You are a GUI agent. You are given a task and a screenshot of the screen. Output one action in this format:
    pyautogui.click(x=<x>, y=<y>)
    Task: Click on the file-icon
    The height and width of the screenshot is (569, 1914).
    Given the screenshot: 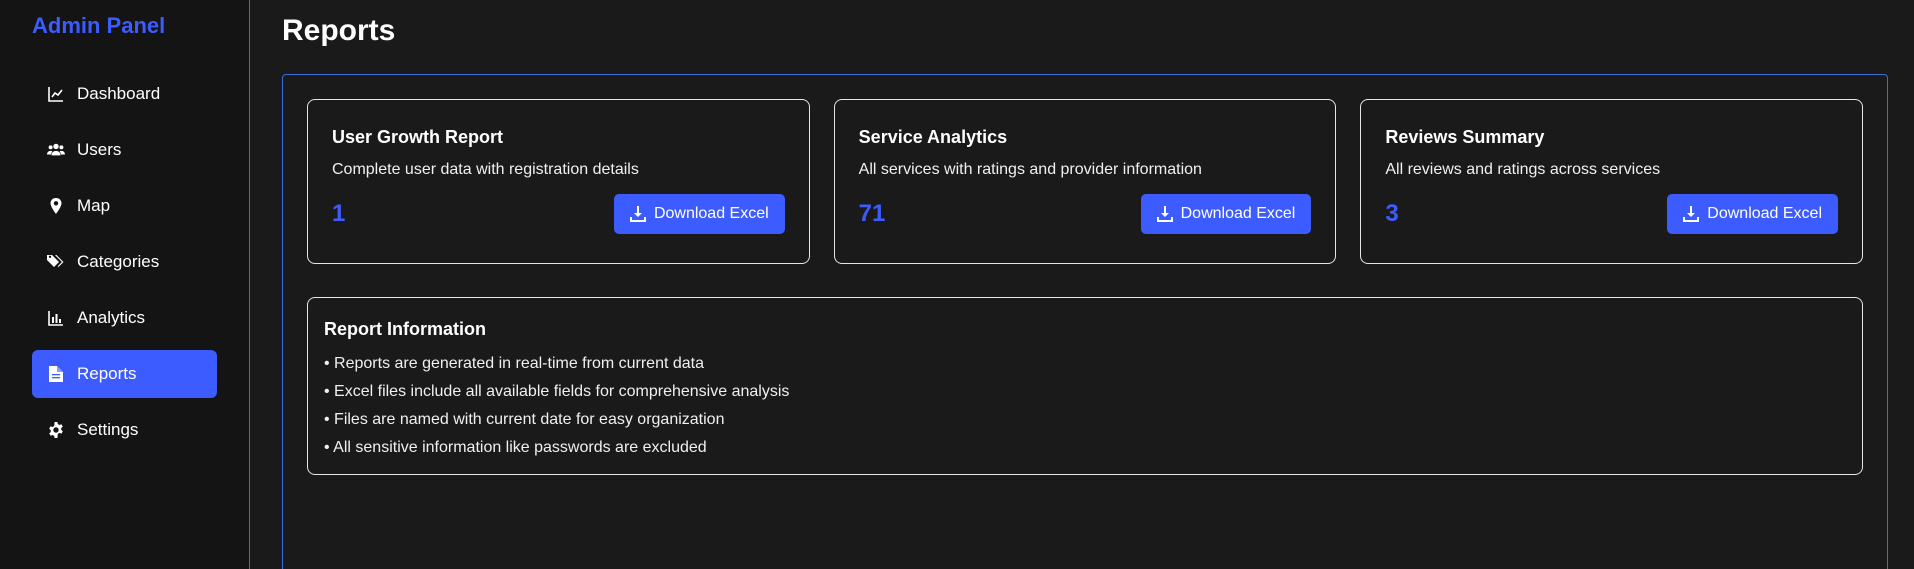 What is the action you would take?
    pyautogui.click(x=56, y=374)
    